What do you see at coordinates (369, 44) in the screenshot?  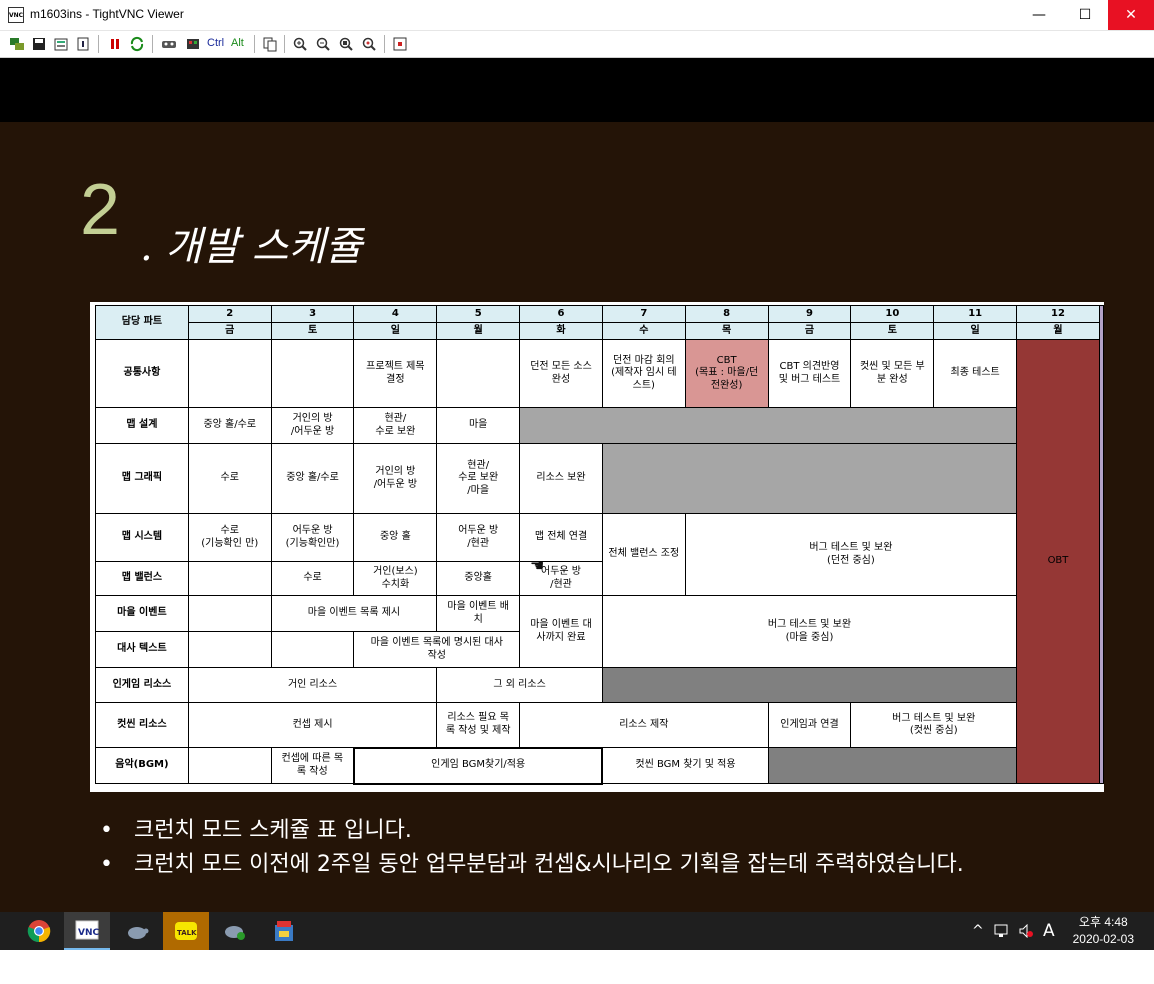 I see `zoom-fit-icon` at bounding box center [369, 44].